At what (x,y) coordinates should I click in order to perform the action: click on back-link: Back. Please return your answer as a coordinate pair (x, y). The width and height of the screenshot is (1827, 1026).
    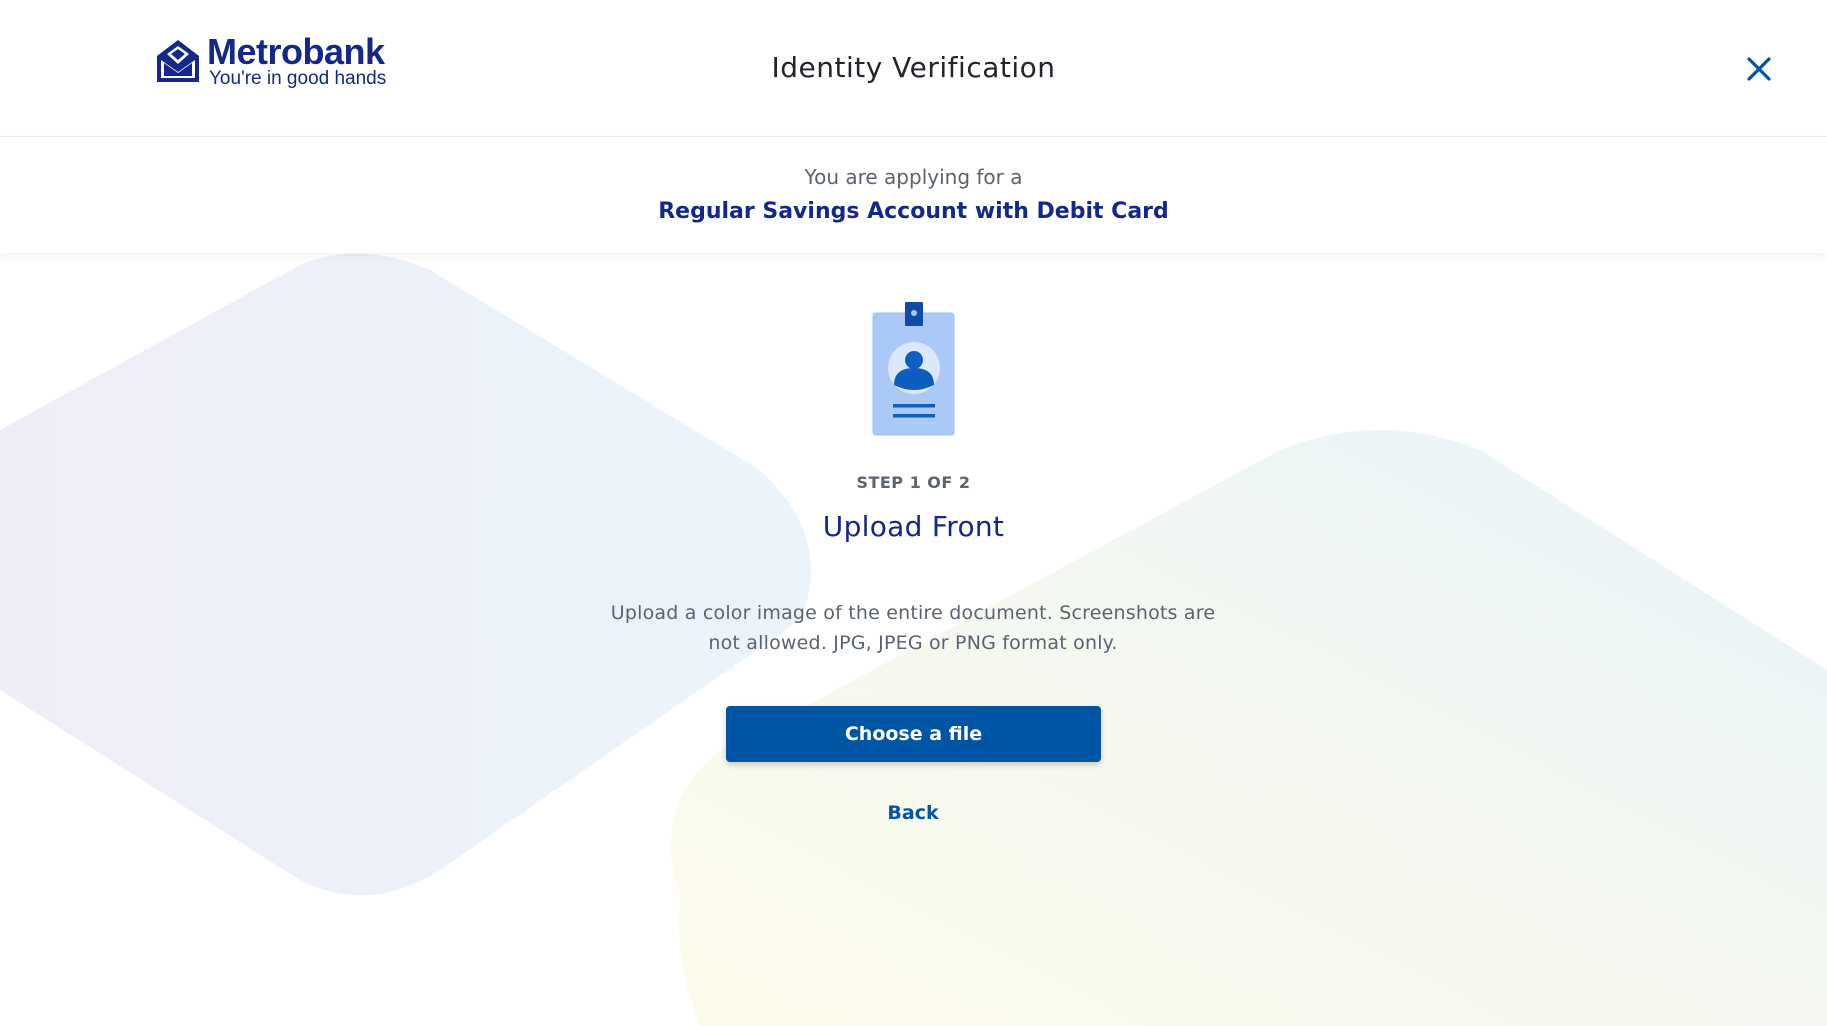
    Looking at the image, I should click on (913, 813).